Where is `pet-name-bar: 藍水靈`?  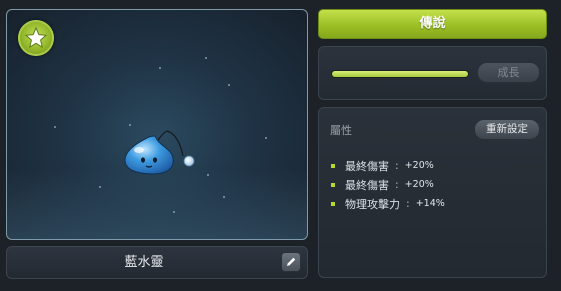
pet-name-bar: 藍水靈 is located at coordinates (157, 262).